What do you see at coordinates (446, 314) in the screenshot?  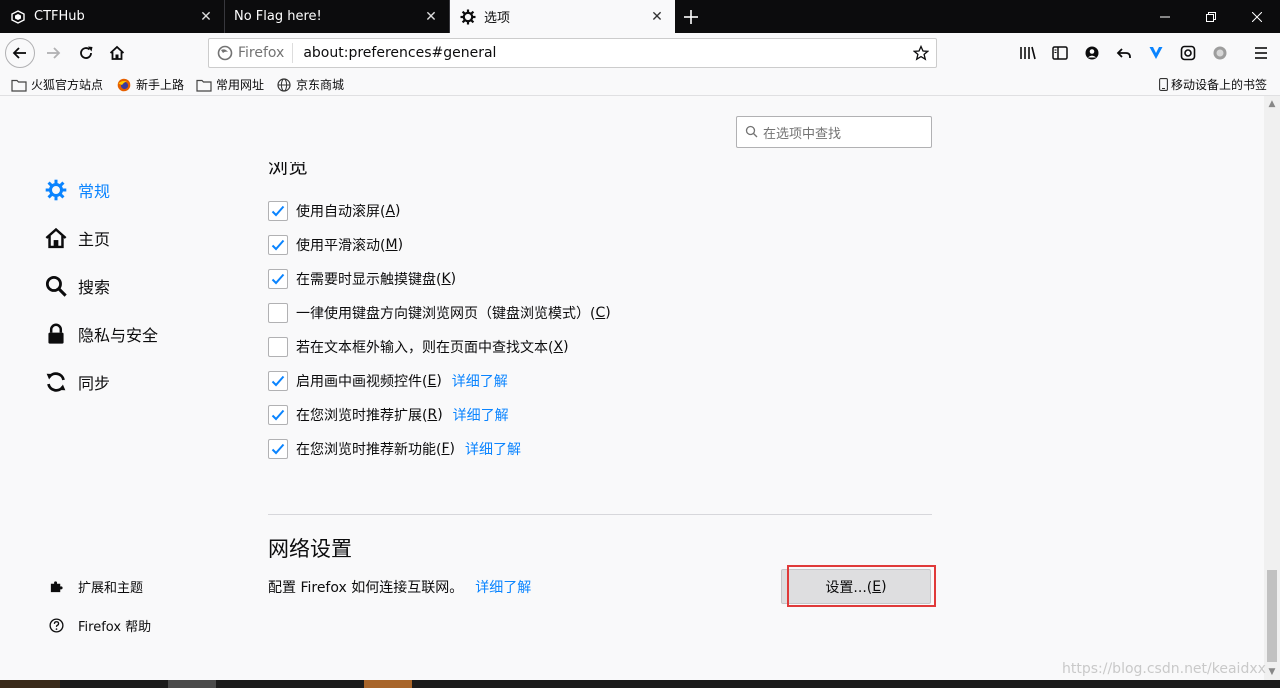 I see `option-label: 一律使用键盘方向键浏览网页（键盘浏览模式）(` at bounding box center [446, 314].